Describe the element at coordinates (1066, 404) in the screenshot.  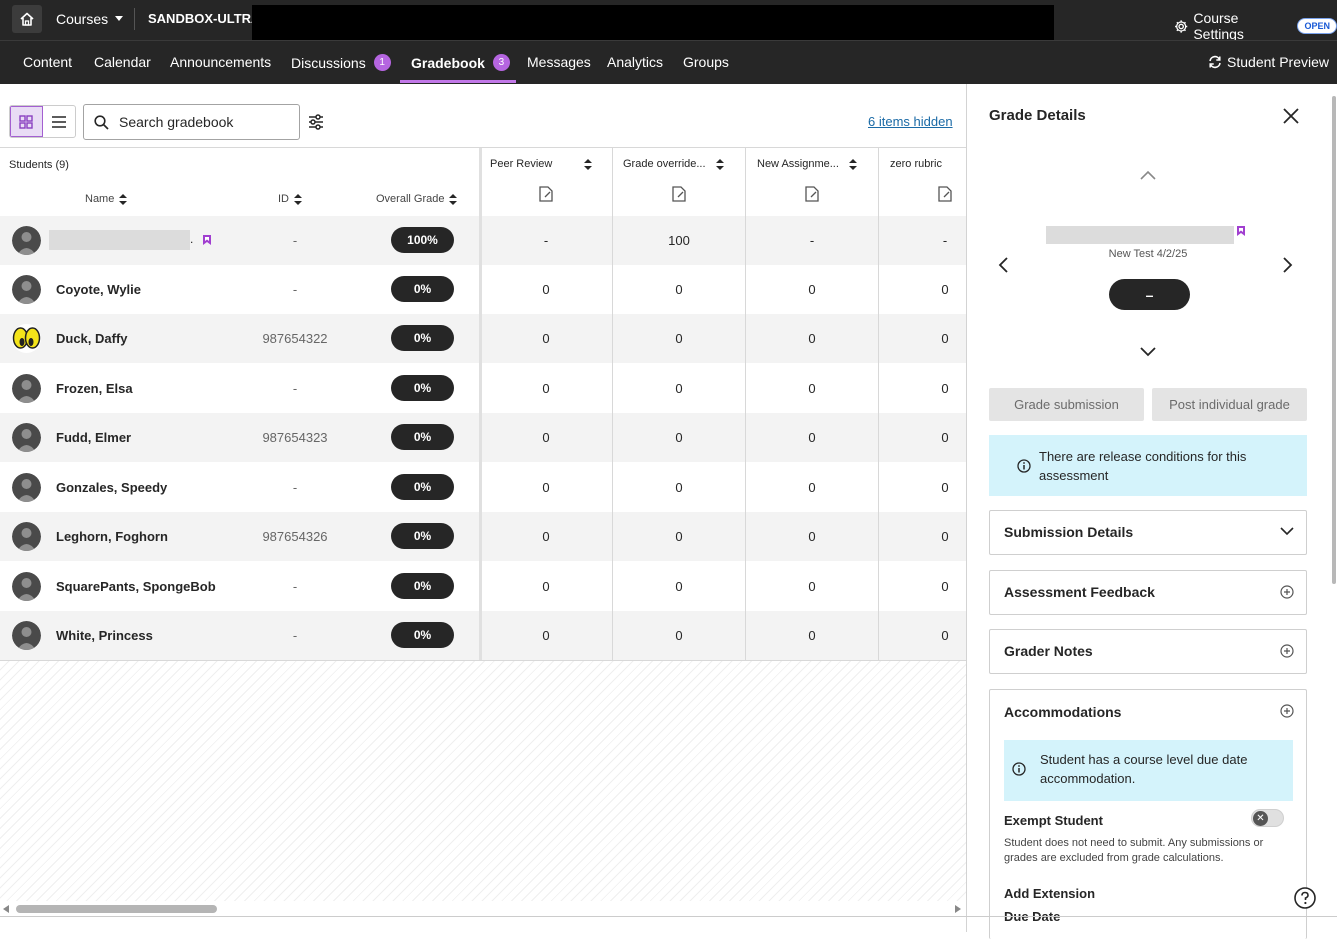
I see `grade-submission-button: Grade submission` at that location.